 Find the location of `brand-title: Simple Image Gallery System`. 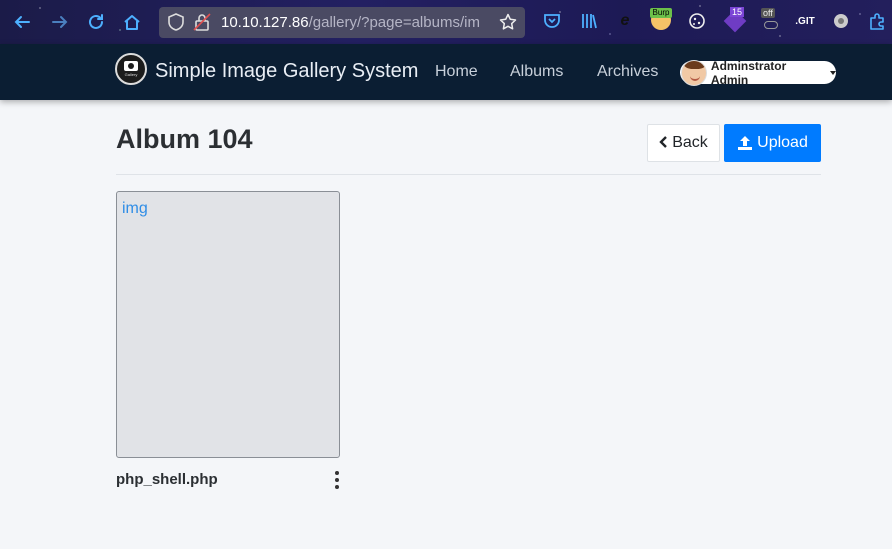

brand-title: Simple Image Gallery System is located at coordinates (286, 71).